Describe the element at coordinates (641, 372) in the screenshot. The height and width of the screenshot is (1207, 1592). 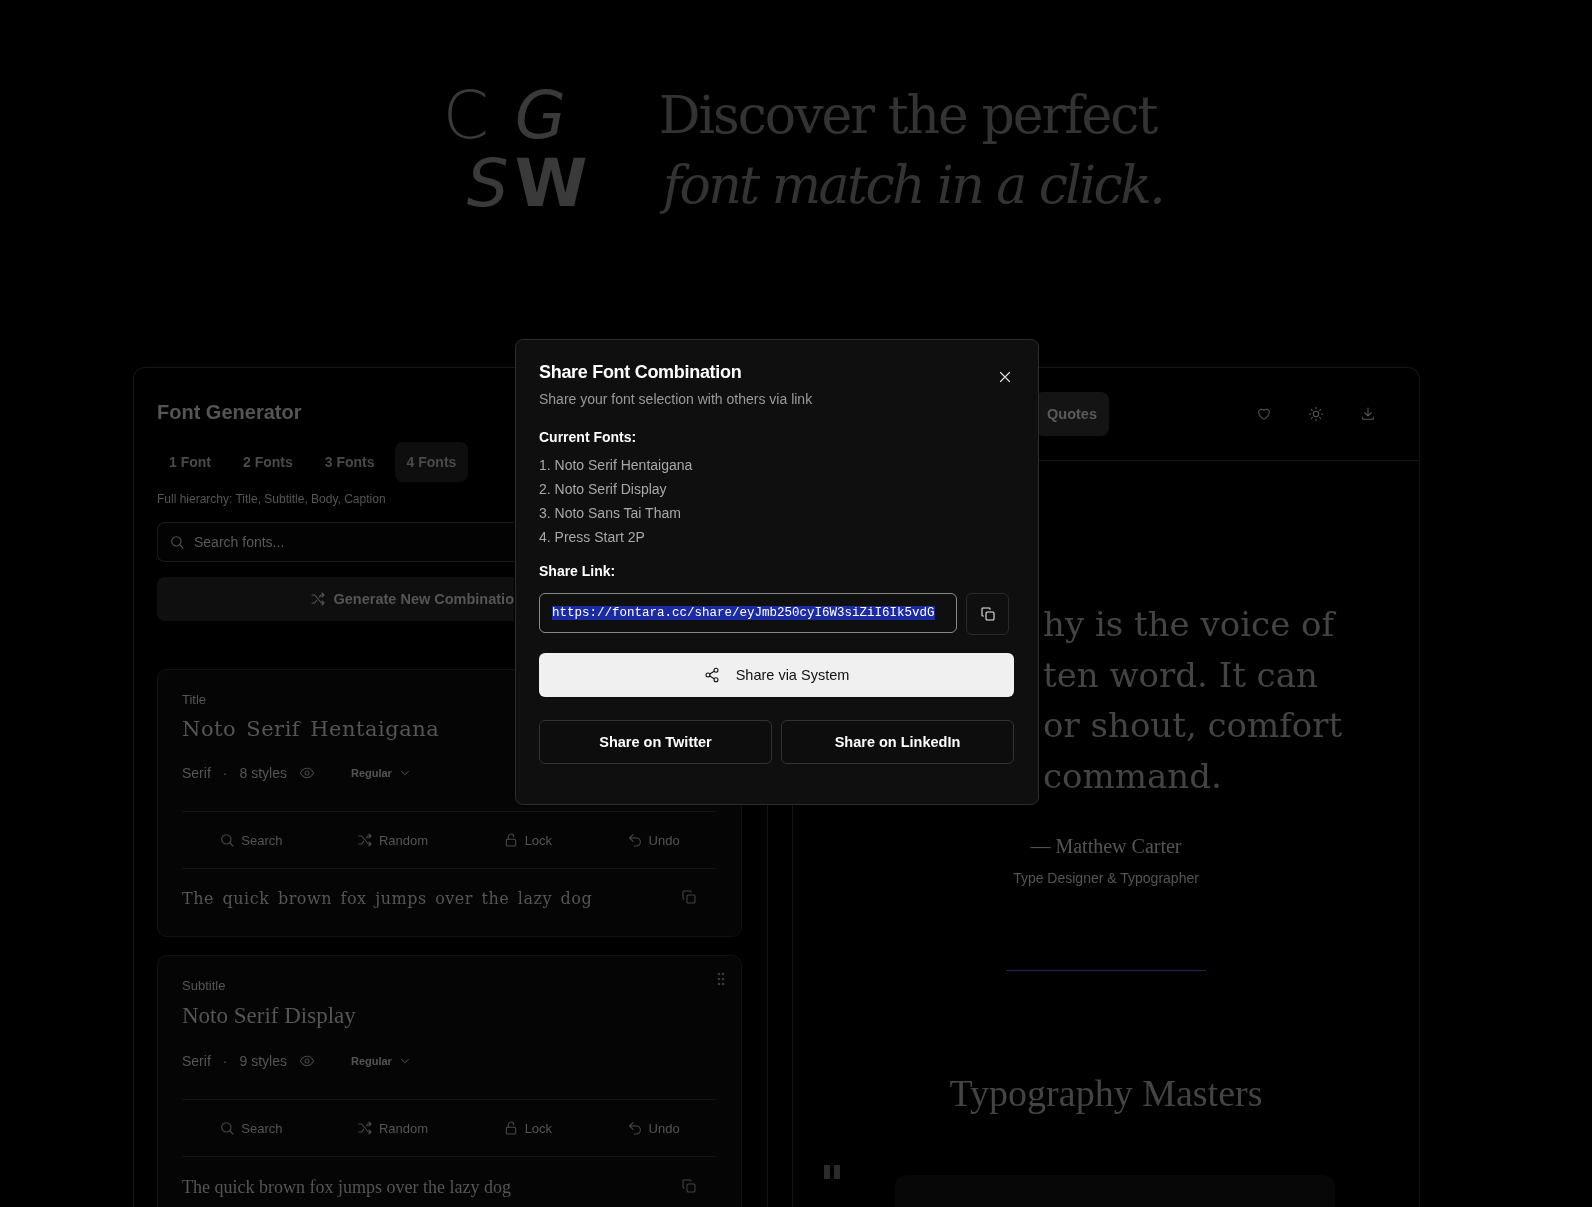
I see `dialog-title: Share Font Combination` at that location.